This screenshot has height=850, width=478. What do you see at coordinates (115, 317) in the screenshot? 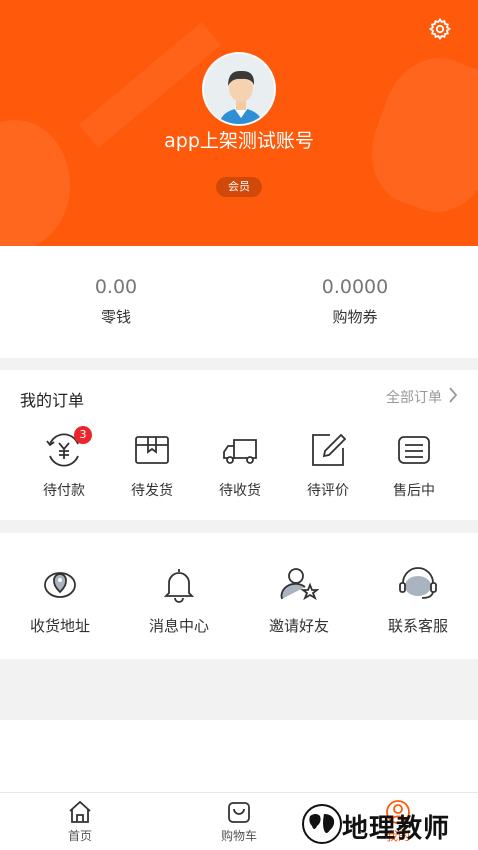
I see `wallet-balance-label: 零钱` at bounding box center [115, 317].